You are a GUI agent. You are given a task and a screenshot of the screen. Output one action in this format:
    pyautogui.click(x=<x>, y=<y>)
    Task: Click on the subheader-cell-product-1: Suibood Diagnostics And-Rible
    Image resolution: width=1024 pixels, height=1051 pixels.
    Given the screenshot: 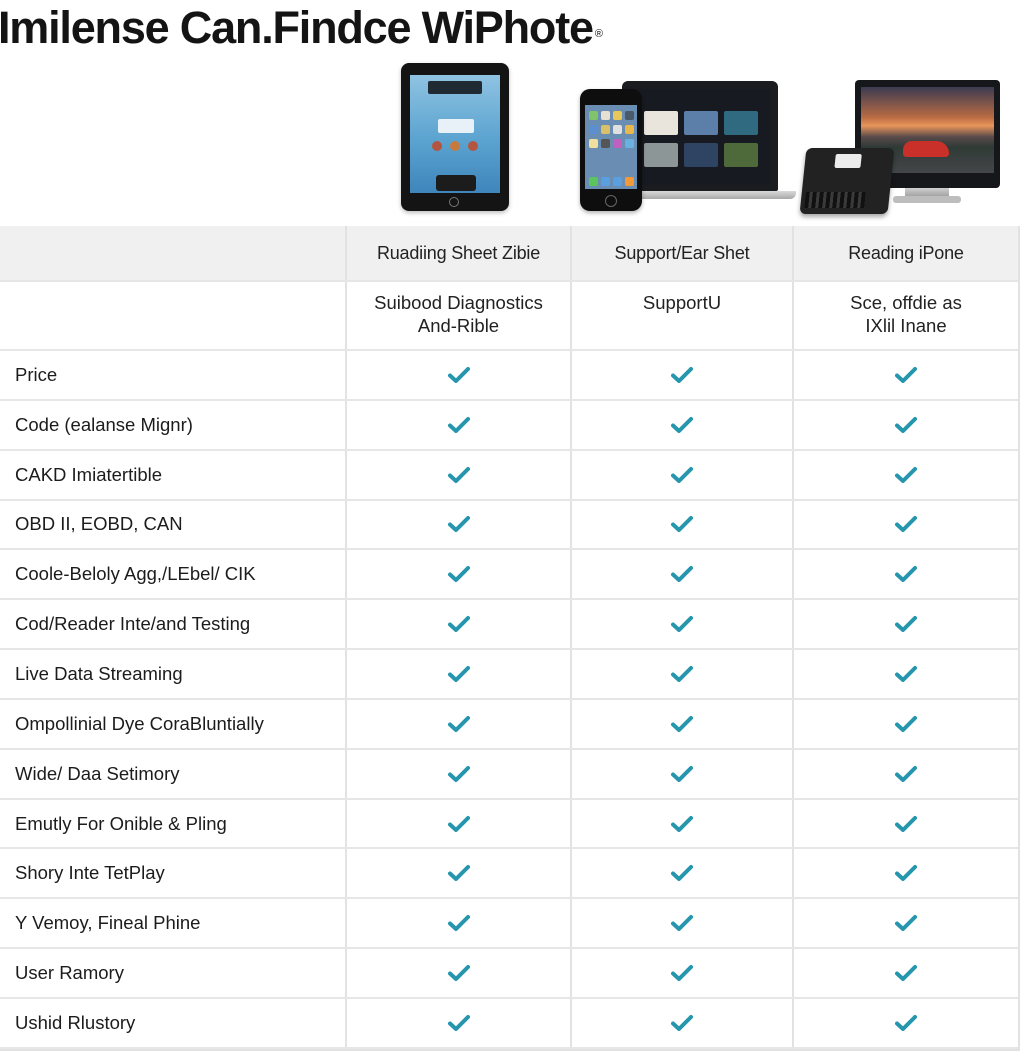 What is the action you would take?
    pyautogui.click(x=457, y=315)
    